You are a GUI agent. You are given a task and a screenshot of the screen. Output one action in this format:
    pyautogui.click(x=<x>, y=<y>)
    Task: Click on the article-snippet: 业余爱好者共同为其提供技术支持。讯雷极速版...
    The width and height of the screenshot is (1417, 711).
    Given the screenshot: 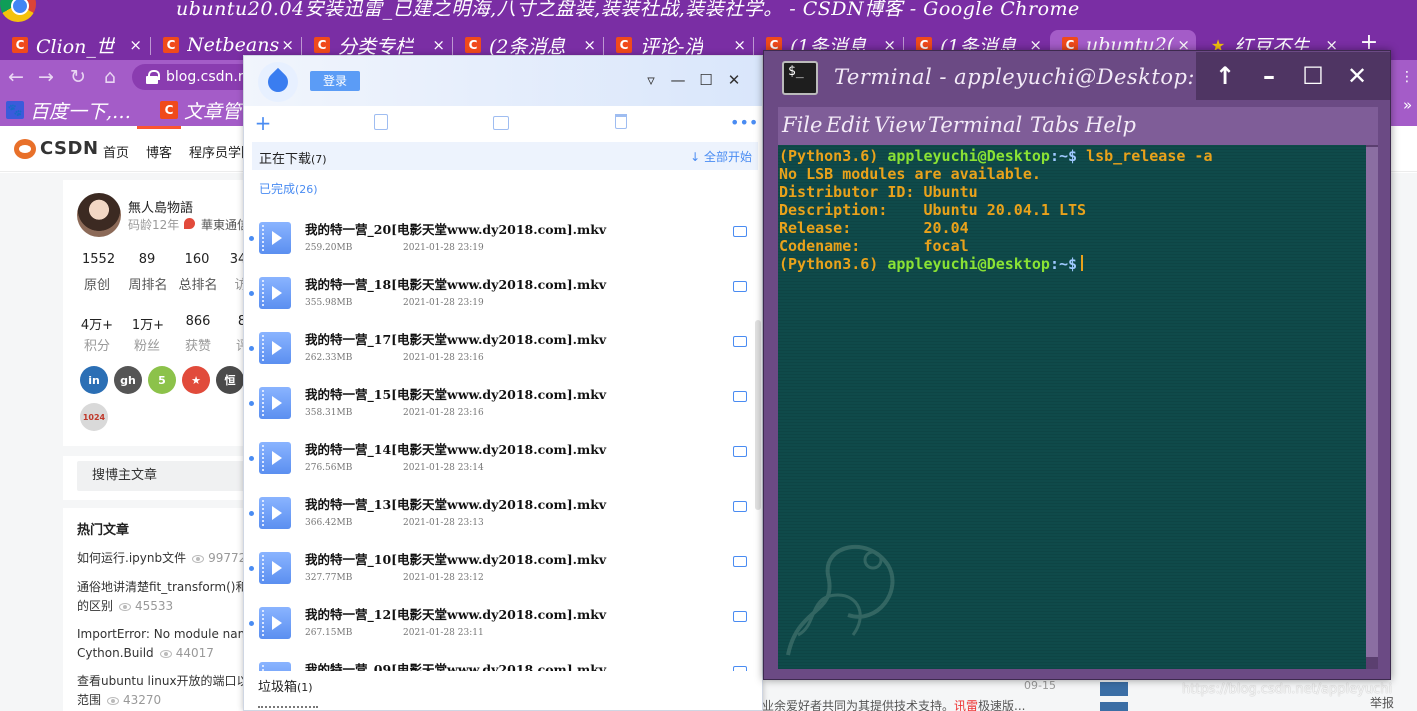 What is the action you would take?
    pyautogui.click(x=893, y=704)
    